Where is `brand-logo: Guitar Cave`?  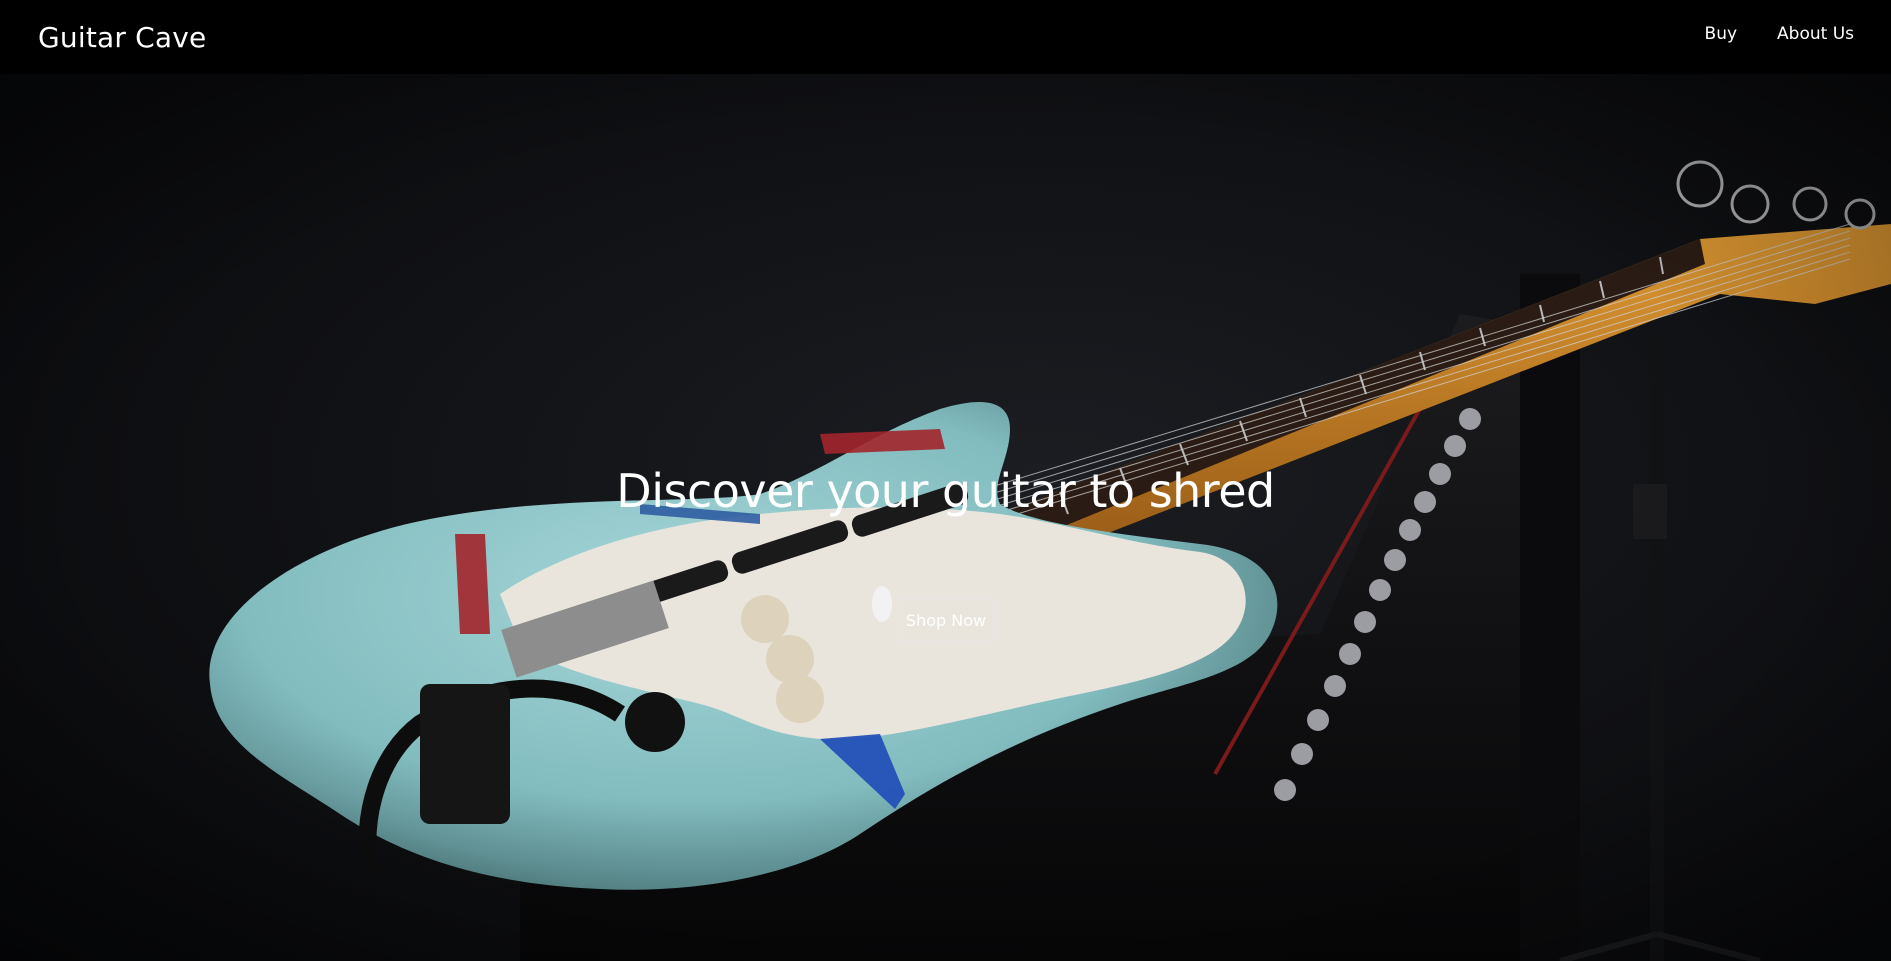
brand-logo: Guitar Cave is located at coordinates (122, 37).